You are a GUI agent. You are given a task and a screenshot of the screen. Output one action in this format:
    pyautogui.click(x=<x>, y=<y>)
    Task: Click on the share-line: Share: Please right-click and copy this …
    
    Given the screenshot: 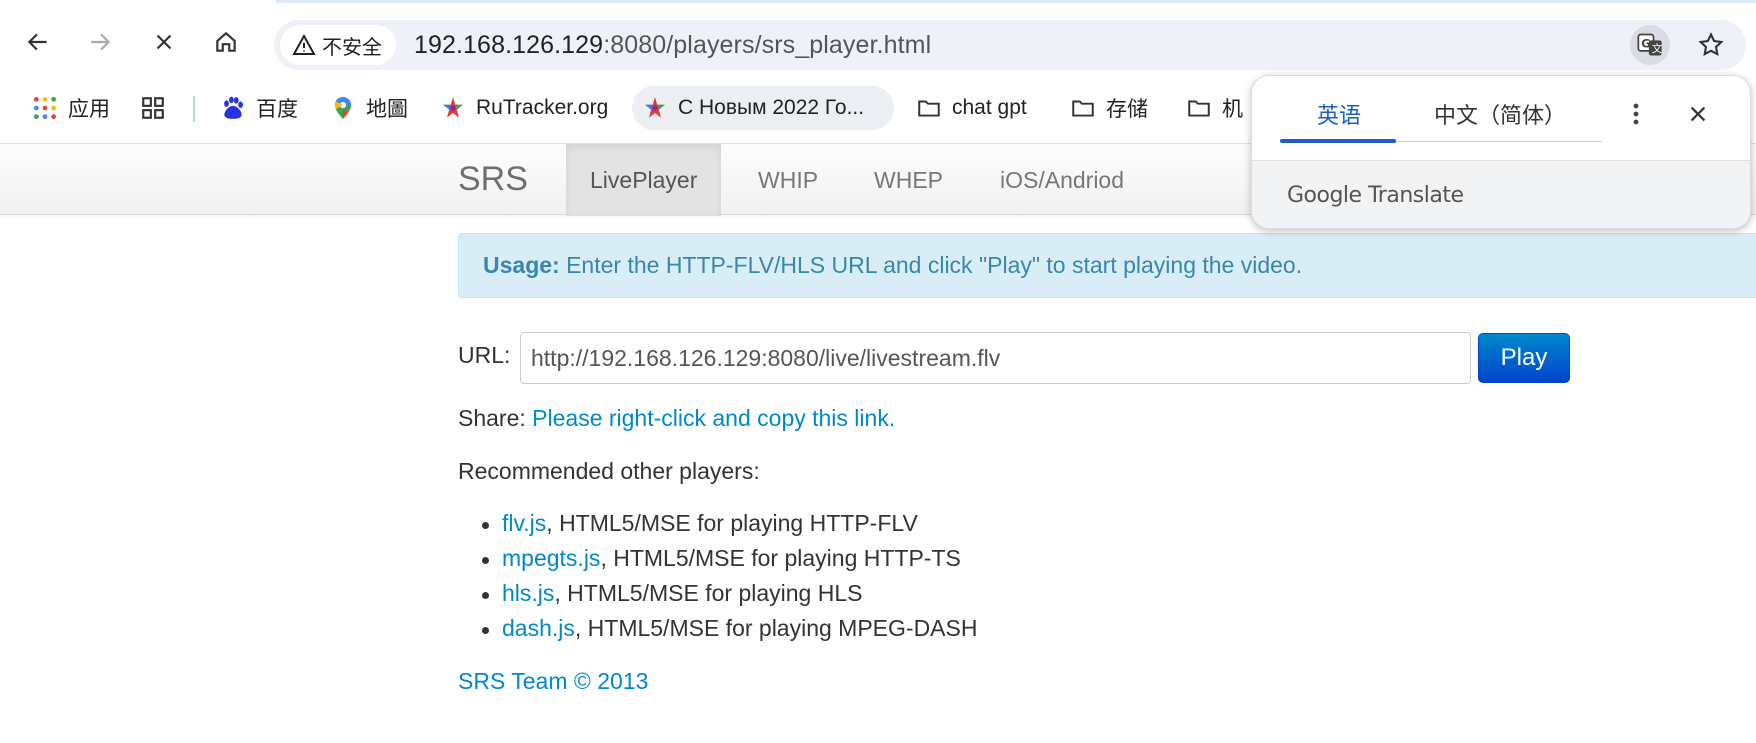 What is the action you would take?
    pyautogui.click(x=676, y=418)
    